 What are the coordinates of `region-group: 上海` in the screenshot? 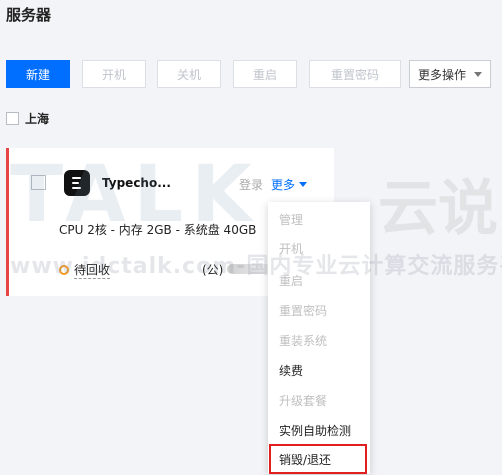 It's located at (27, 118).